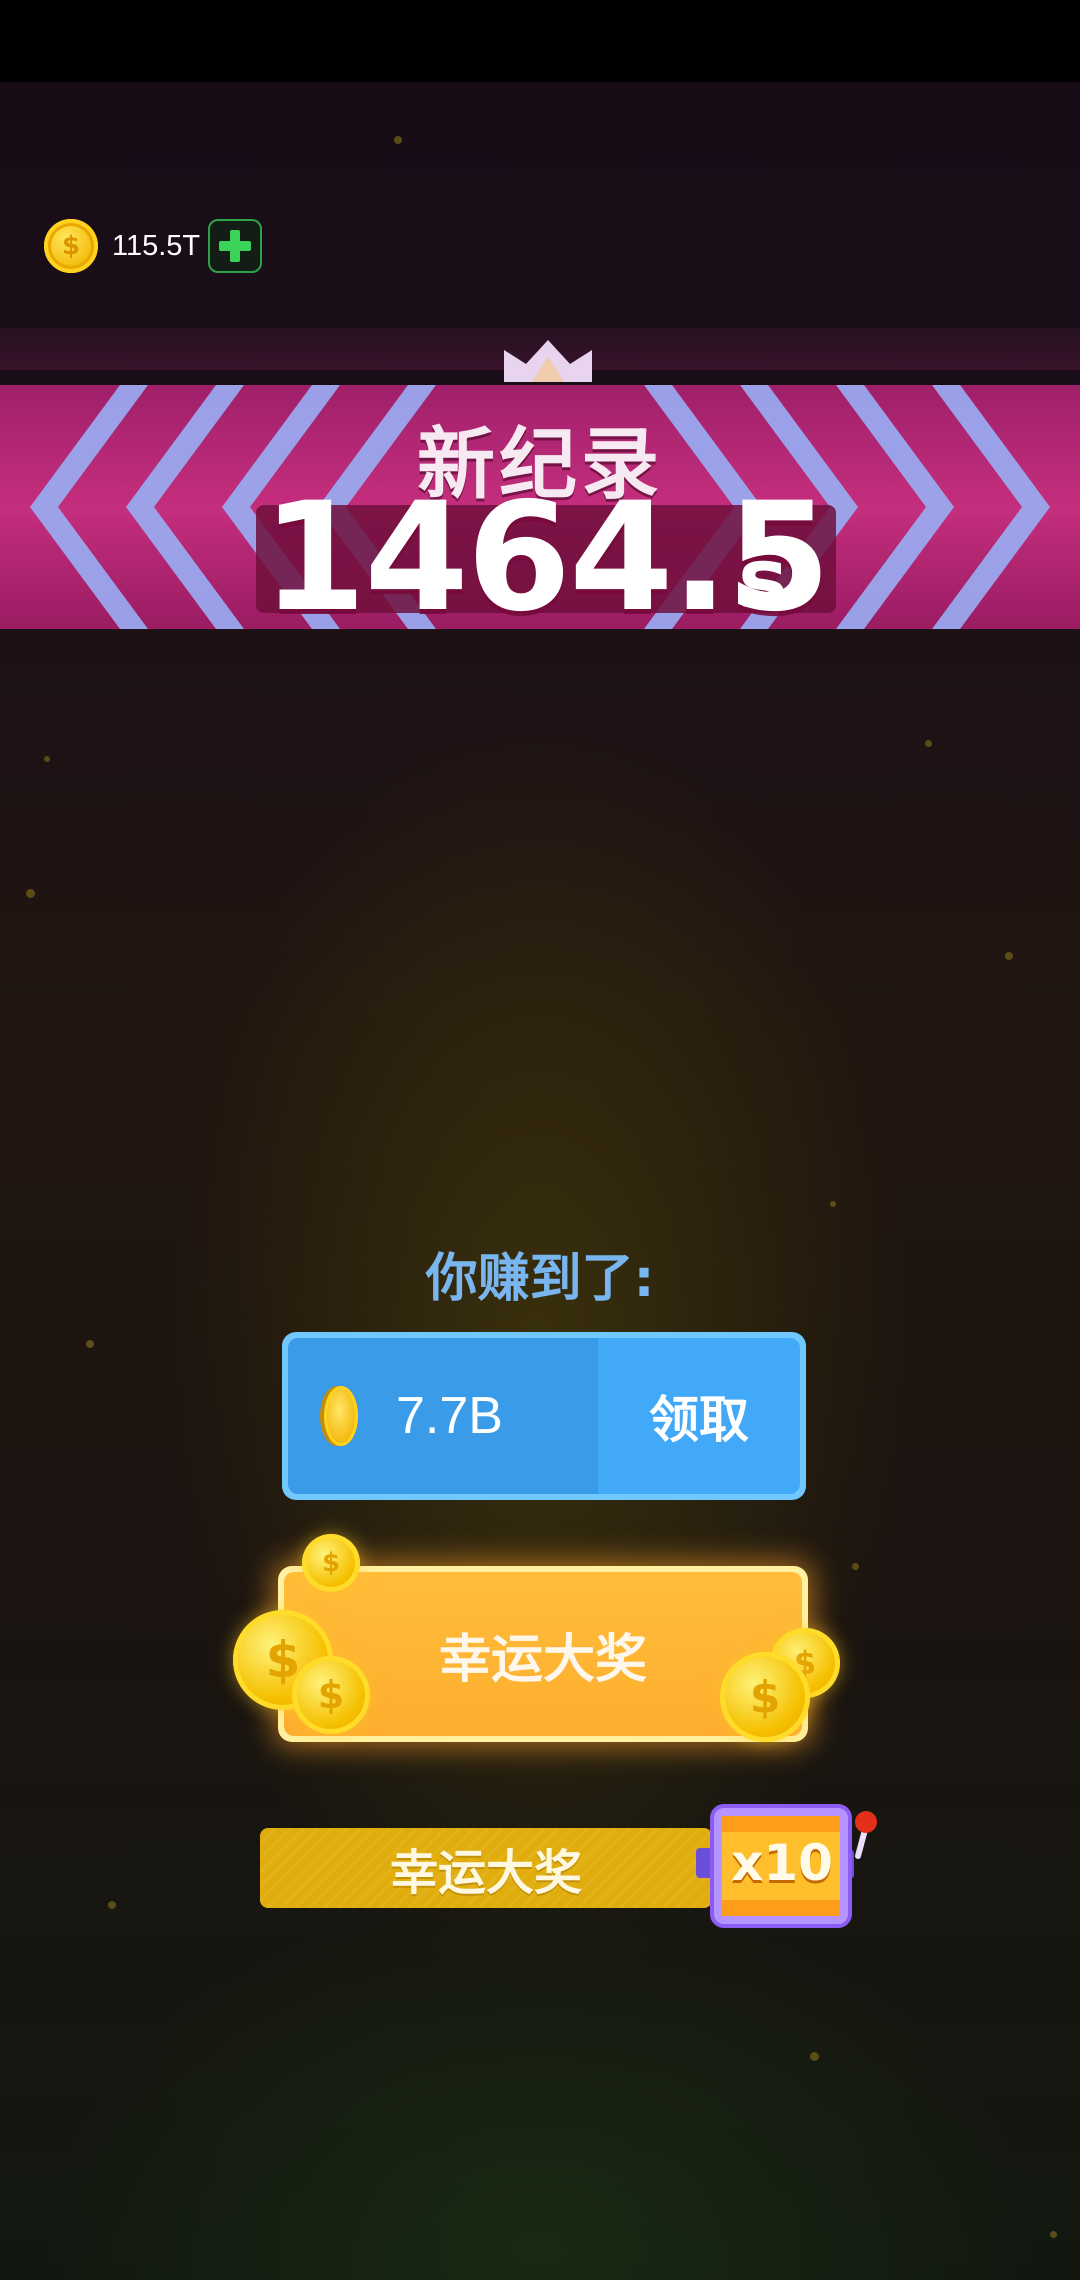 This screenshot has width=1080, height=2280. I want to click on claim-label-panel: 领取, so click(699, 1416).